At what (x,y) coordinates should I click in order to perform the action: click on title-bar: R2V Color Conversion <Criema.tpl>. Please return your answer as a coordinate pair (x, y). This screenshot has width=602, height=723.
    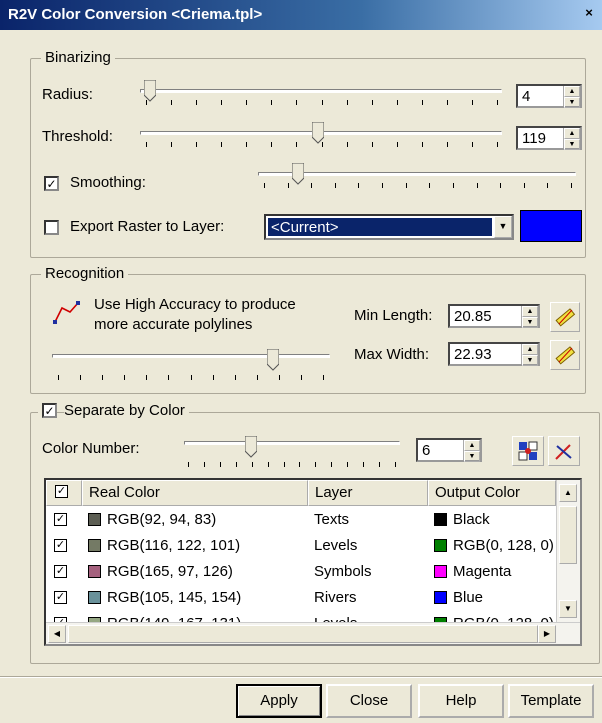
    Looking at the image, I should click on (301, 15).